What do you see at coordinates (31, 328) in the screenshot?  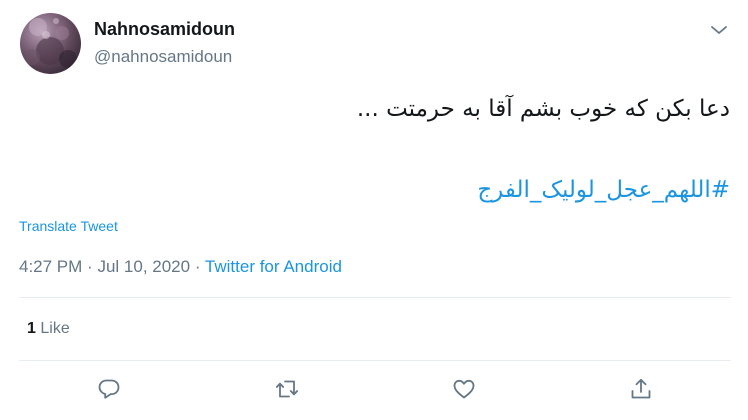 I see `likes-number: 1` at bounding box center [31, 328].